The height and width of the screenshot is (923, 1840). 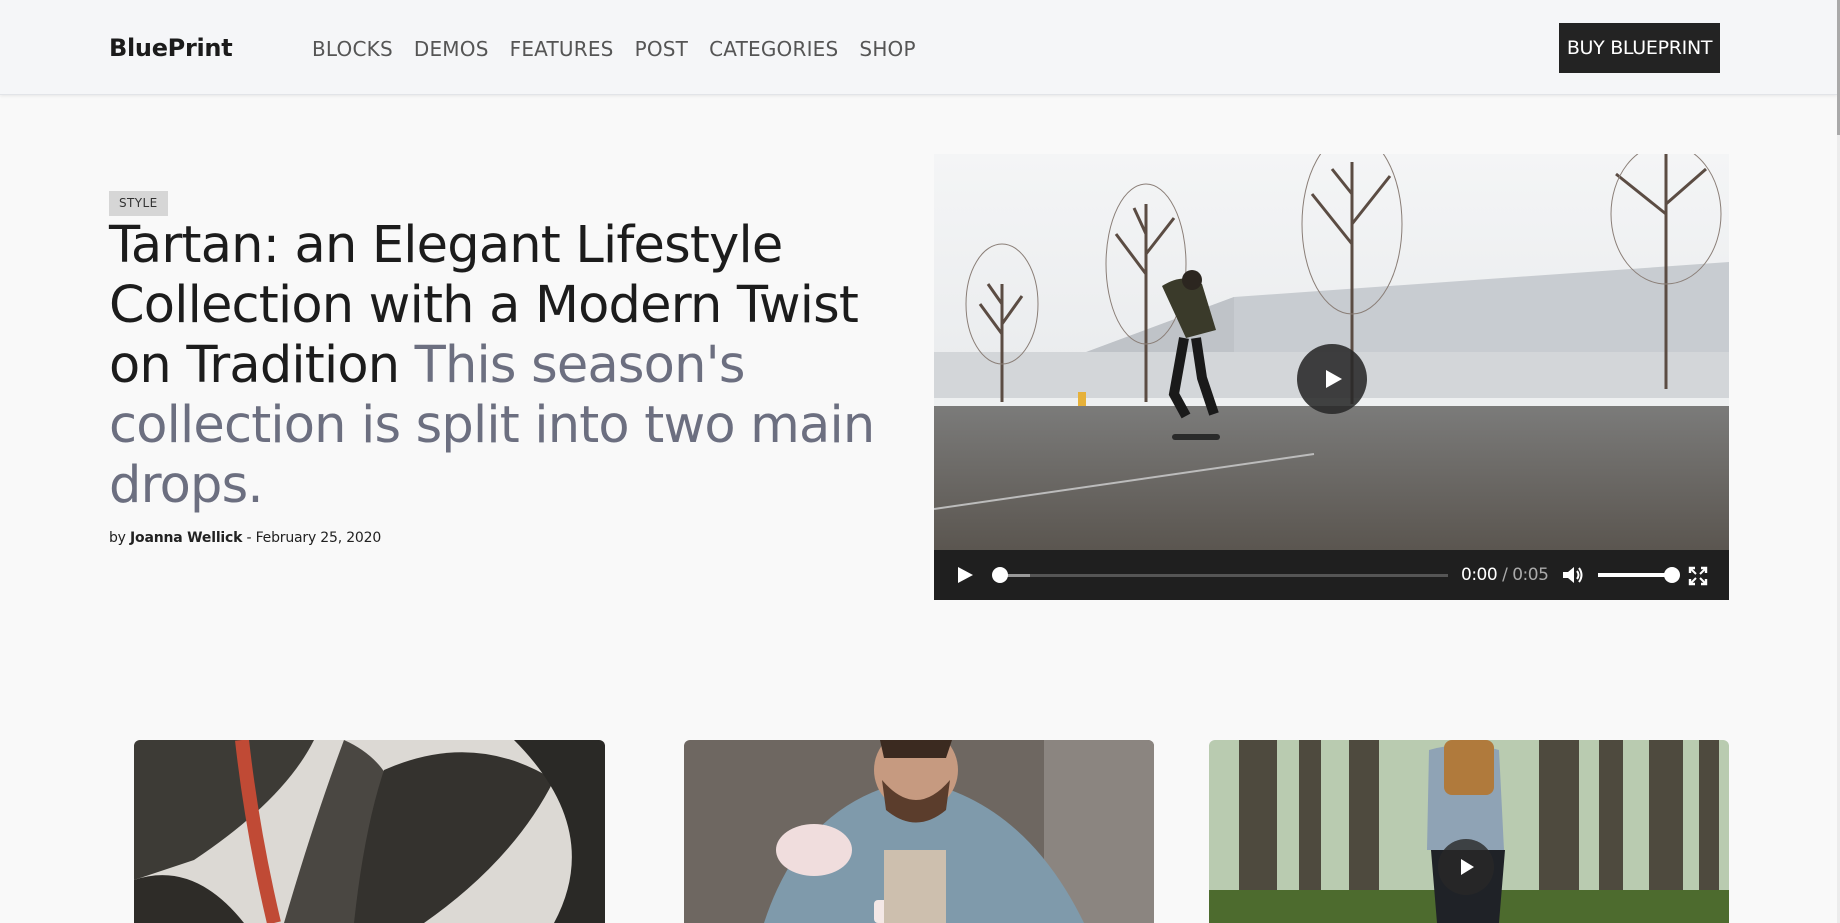 I want to click on video-progress-handle, so click(x=1000, y=575).